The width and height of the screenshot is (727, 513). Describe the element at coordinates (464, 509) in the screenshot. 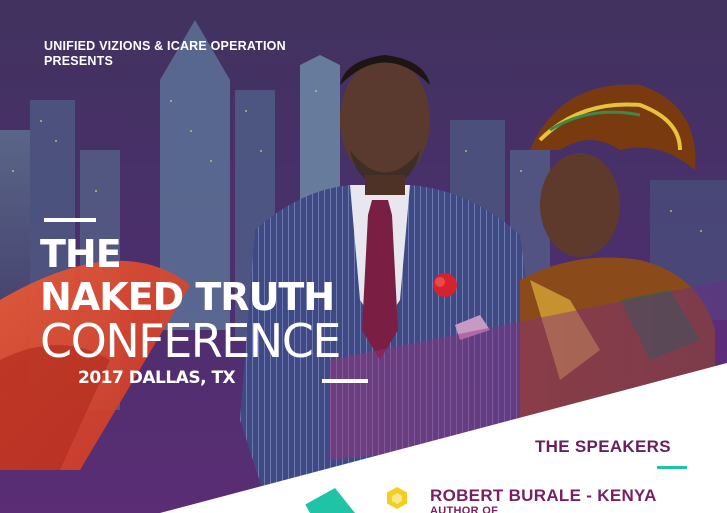

I see `speaker-role: AUTHOR OF` at that location.